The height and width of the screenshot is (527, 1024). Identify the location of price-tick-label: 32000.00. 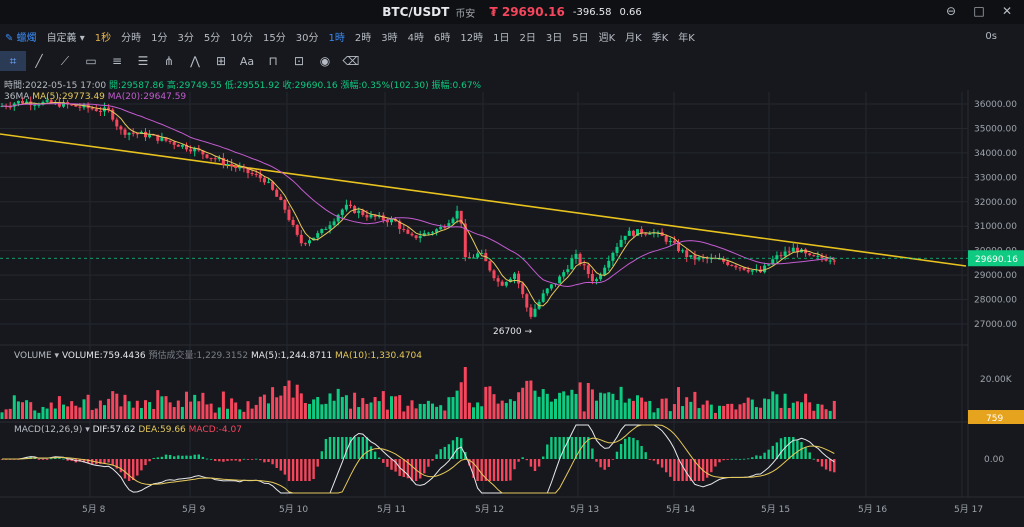
(995, 203).